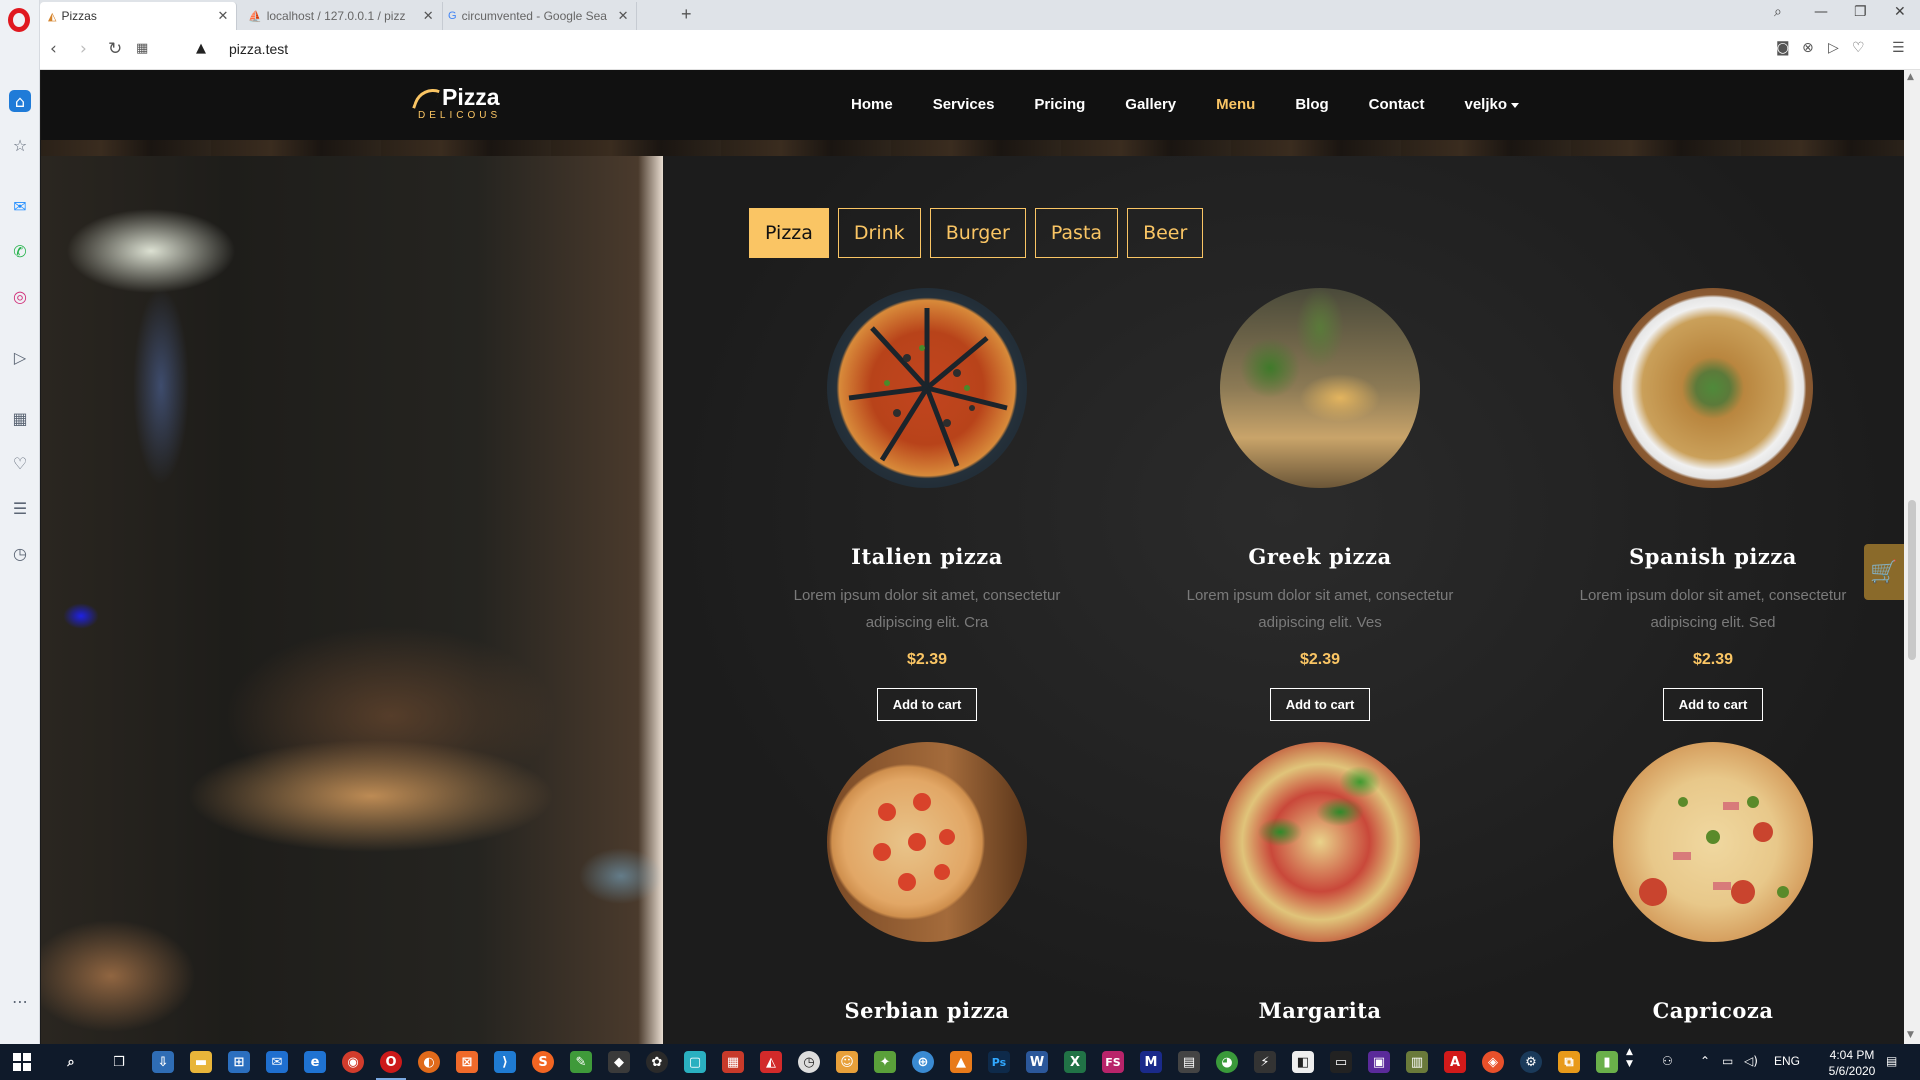 Image resolution: width=1920 pixels, height=1080 pixels. I want to click on app-icon: ◕, so click(1227, 1062).